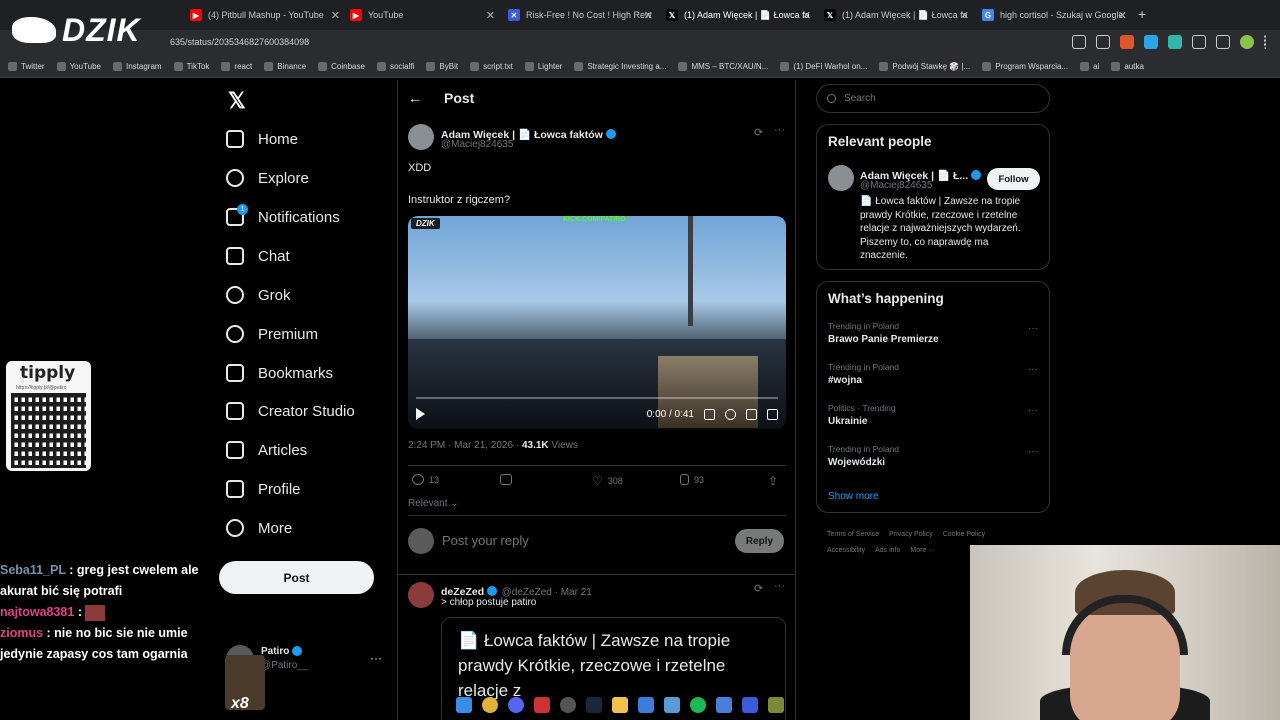 This screenshot has width=1280, height=720. I want to click on nav-item-grok: Grok, so click(258, 295).